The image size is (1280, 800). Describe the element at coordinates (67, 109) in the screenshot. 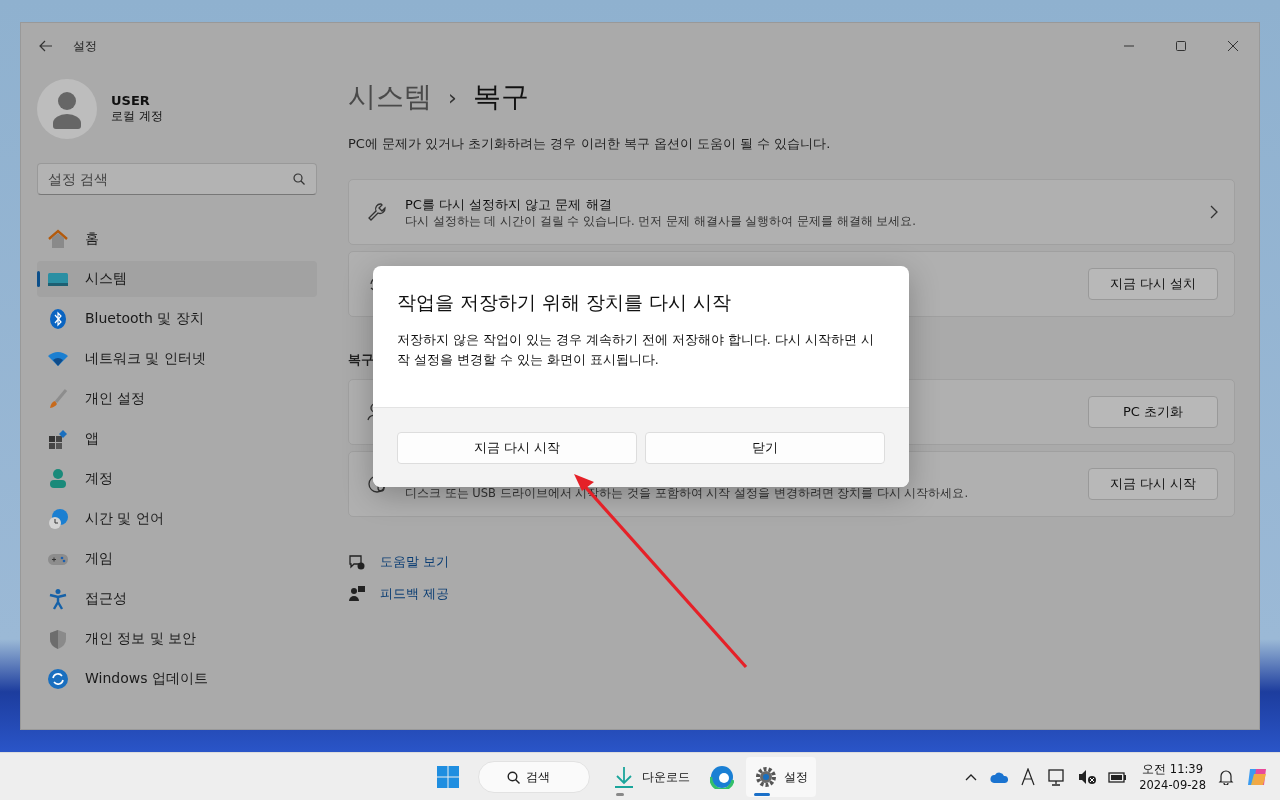

I see `avatar-icon` at that location.